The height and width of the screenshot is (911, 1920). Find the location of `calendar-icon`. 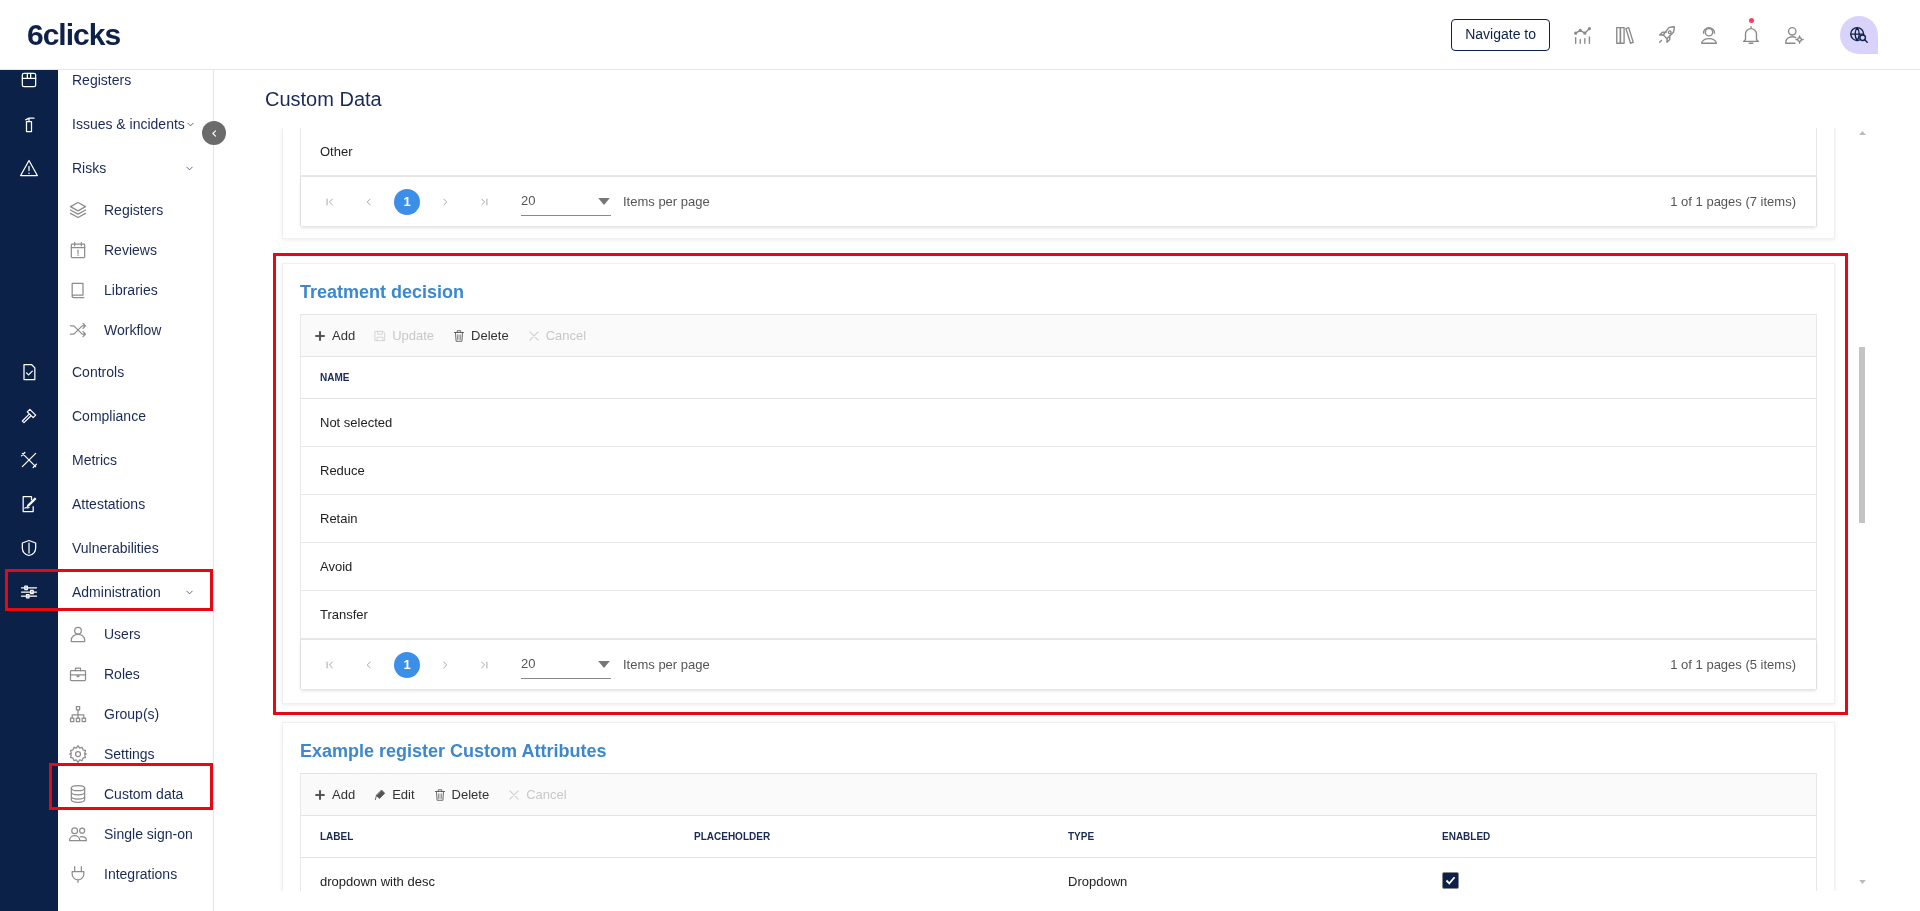

calendar-icon is located at coordinates (78, 250).